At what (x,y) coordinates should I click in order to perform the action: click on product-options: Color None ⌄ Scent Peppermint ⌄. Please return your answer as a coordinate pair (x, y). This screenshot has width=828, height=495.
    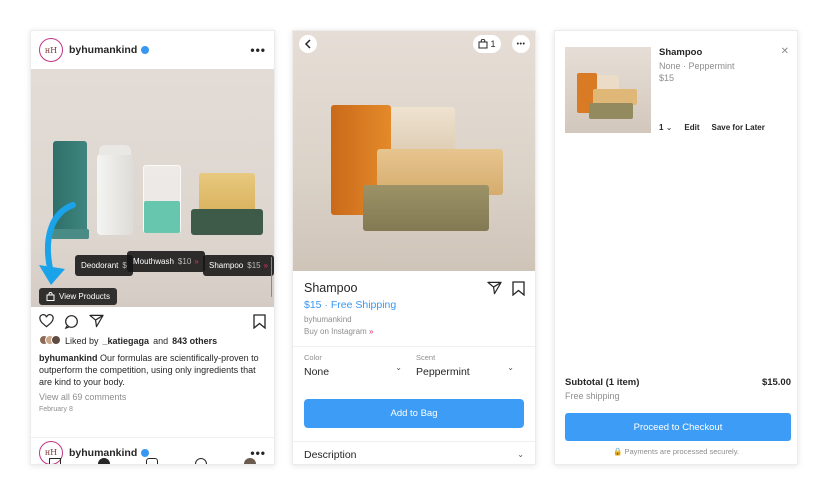
    Looking at the image, I should click on (414, 367).